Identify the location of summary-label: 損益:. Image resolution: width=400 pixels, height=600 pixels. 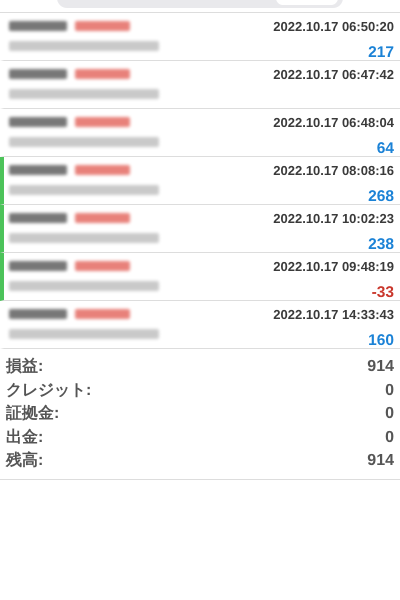
(25, 366).